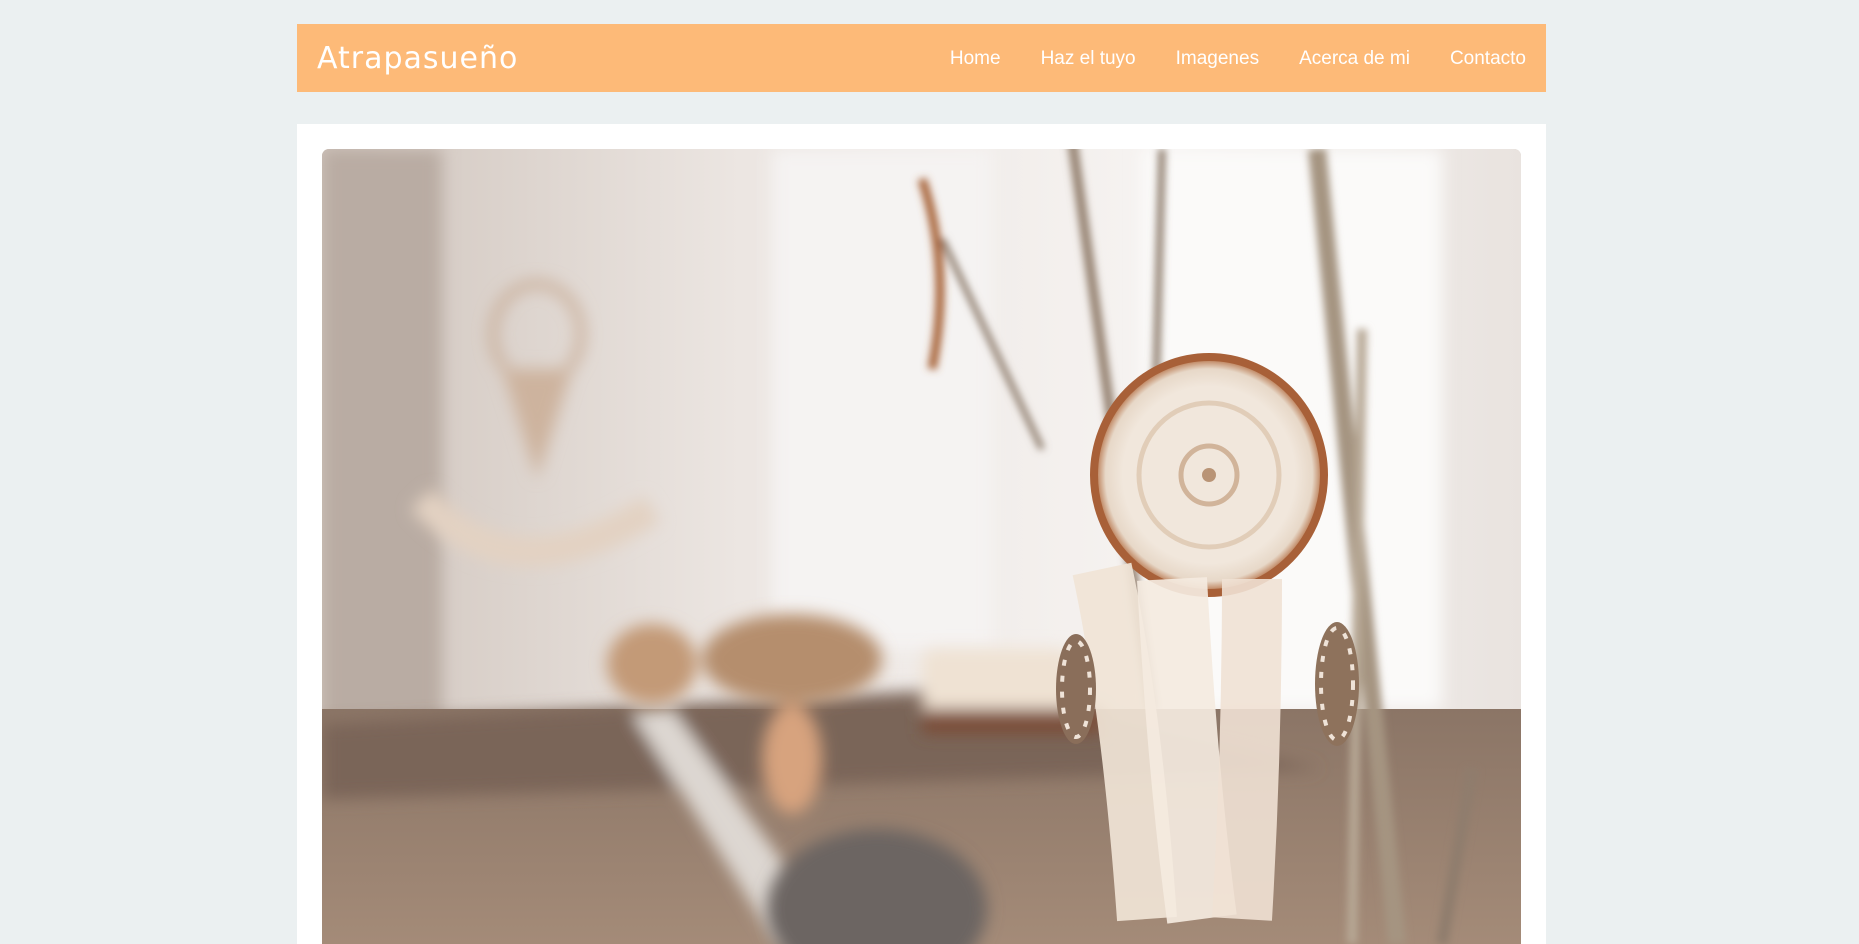 This screenshot has width=1859, height=944. Describe the element at coordinates (1088, 58) in the screenshot. I see `nav-link-haz-el-tuyo: Haz el tuyo` at that location.